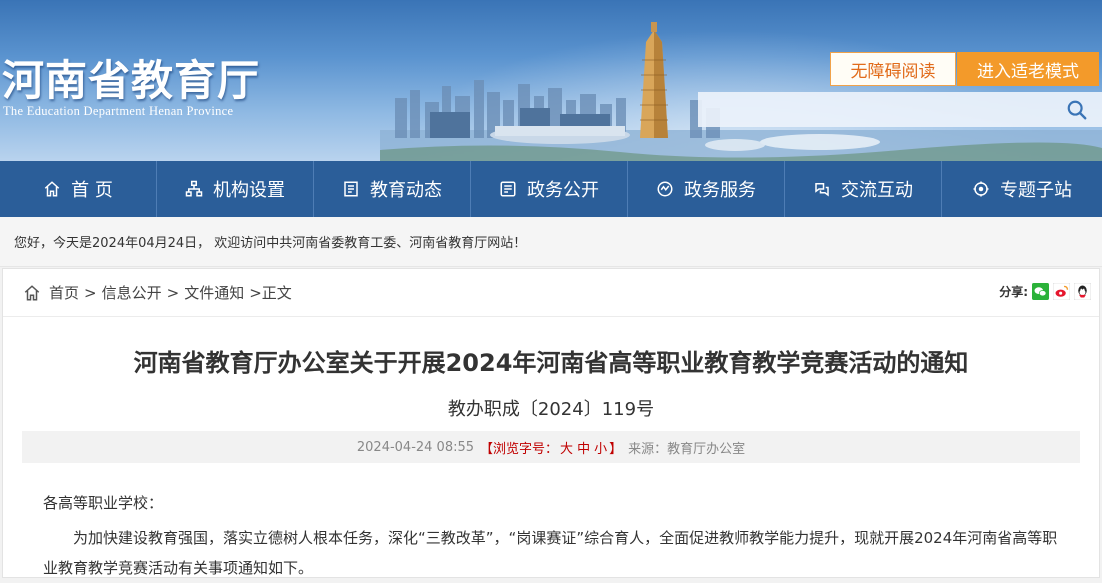 This screenshot has height=583, width=1102. Describe the element at coordinates (131, 77) in the screenshot. I see `site-logo-title: 河南省教育厅` at that location.